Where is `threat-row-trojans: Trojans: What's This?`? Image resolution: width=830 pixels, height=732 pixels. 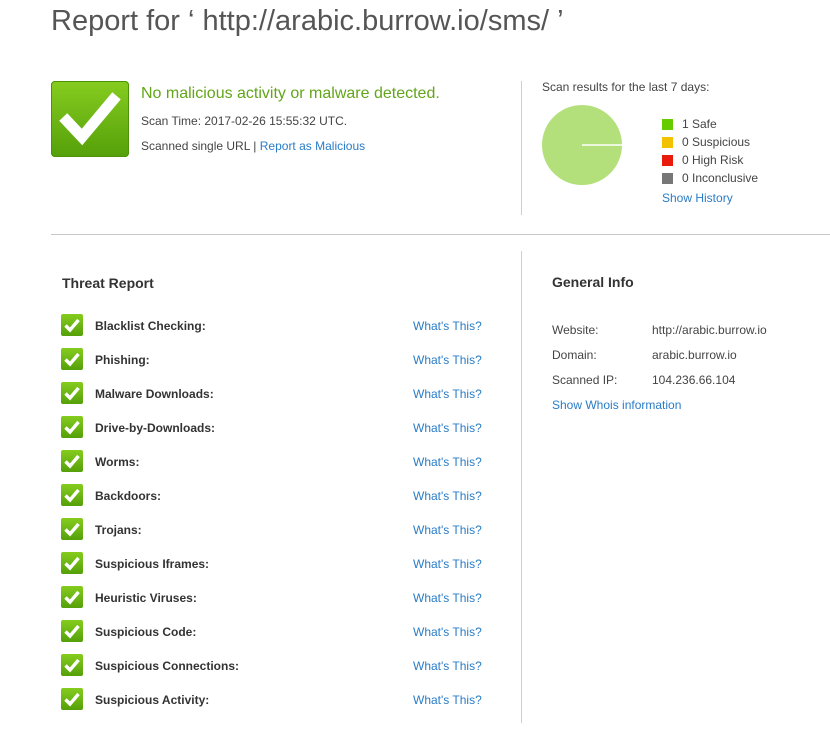
threat-row-trojans: Trojans: What's This? is located at coordinates (276, 535).